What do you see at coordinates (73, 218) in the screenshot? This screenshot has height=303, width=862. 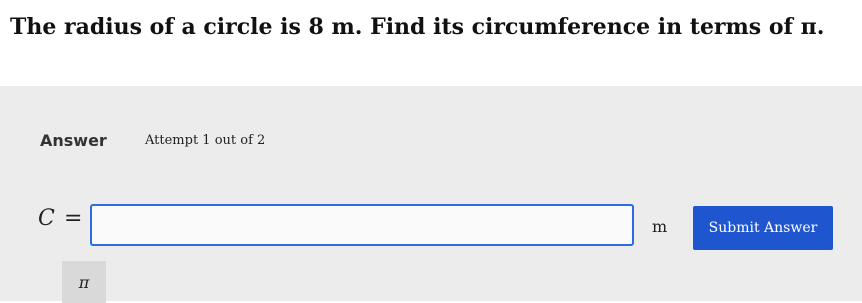 I see `equals-sign: =` at bounding box center [73, 218].